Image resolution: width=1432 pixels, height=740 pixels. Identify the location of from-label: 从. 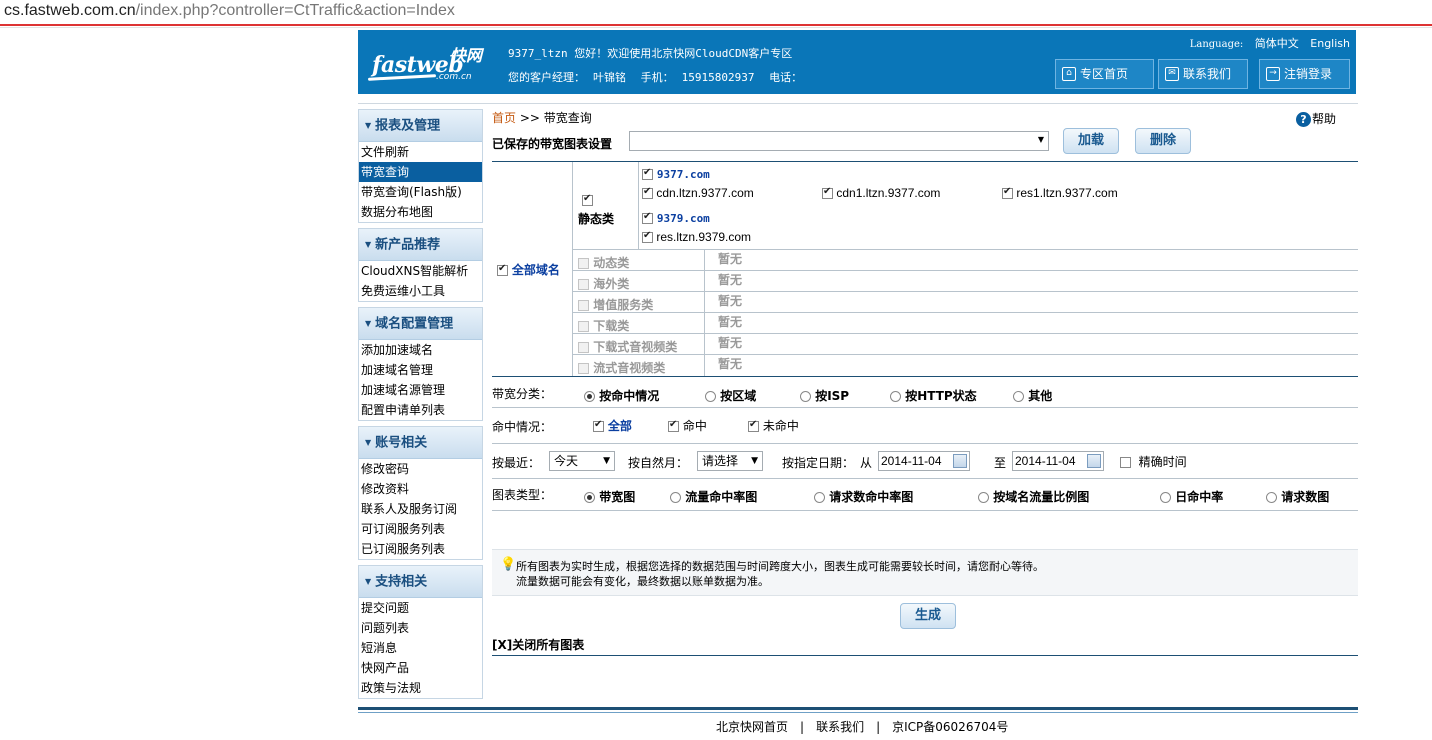
(866, 463).